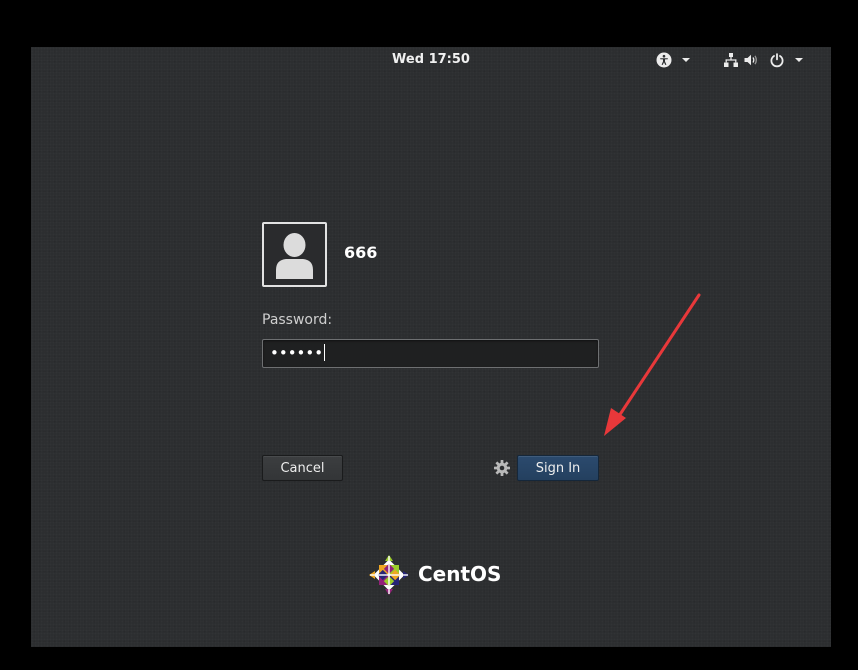 This screenshot has width=858, height=670. I want to click on network-wired-icon, so click(731, 60).